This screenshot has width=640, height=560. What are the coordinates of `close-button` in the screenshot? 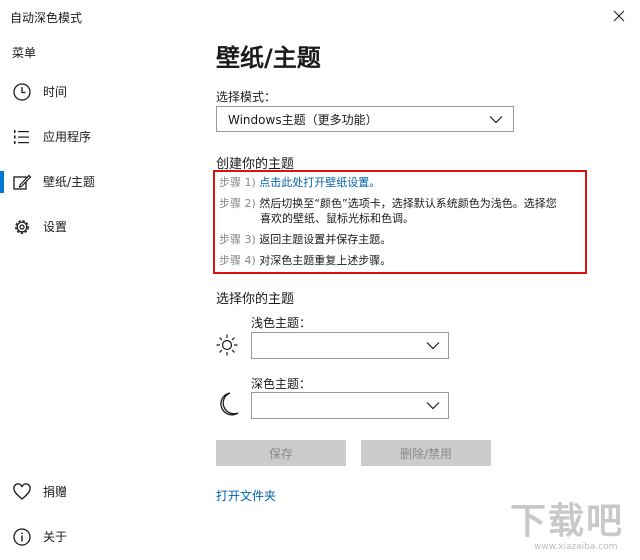 It's located at (619, 16).